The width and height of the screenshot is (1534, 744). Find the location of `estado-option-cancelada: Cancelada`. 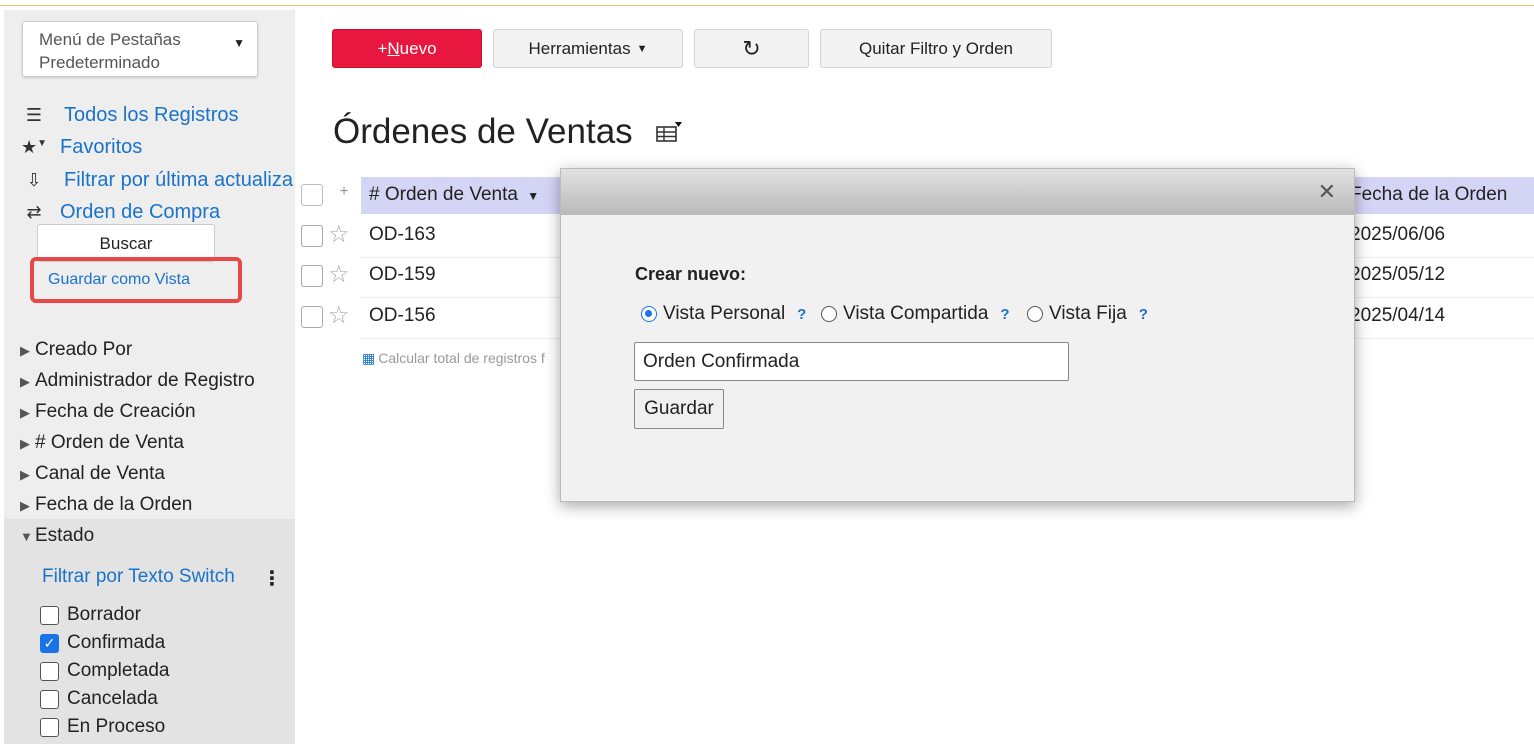

estado-option-cancelada: Cancelada is located at coordinates (99, 699).